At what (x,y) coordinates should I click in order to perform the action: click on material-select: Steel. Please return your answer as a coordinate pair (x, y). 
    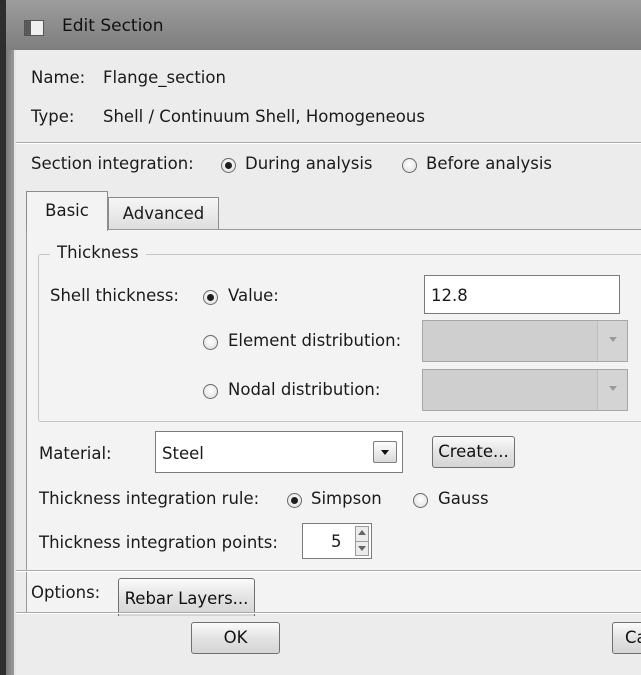
    Looking at the image, I should click on (279, 452).